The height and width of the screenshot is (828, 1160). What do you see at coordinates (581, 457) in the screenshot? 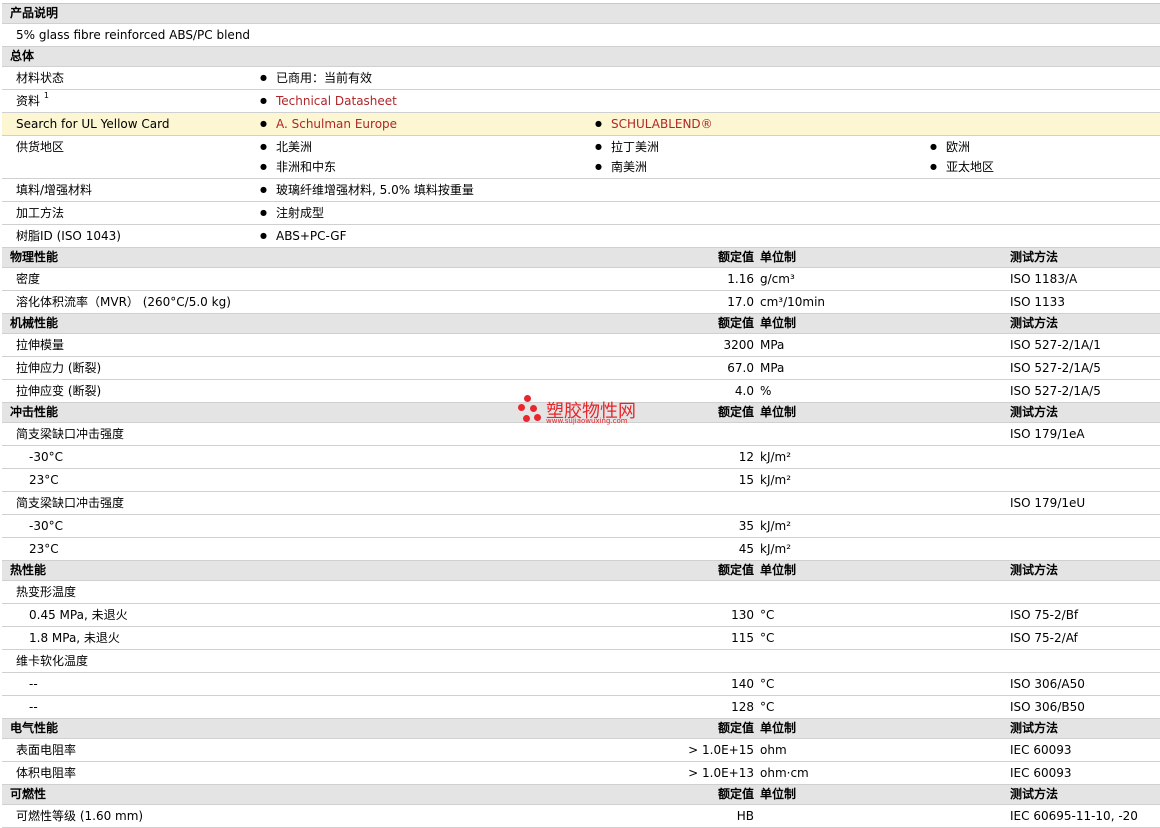
I see `table-row: -30°C 12 kJ/m²` at bounding box center [581, 457].